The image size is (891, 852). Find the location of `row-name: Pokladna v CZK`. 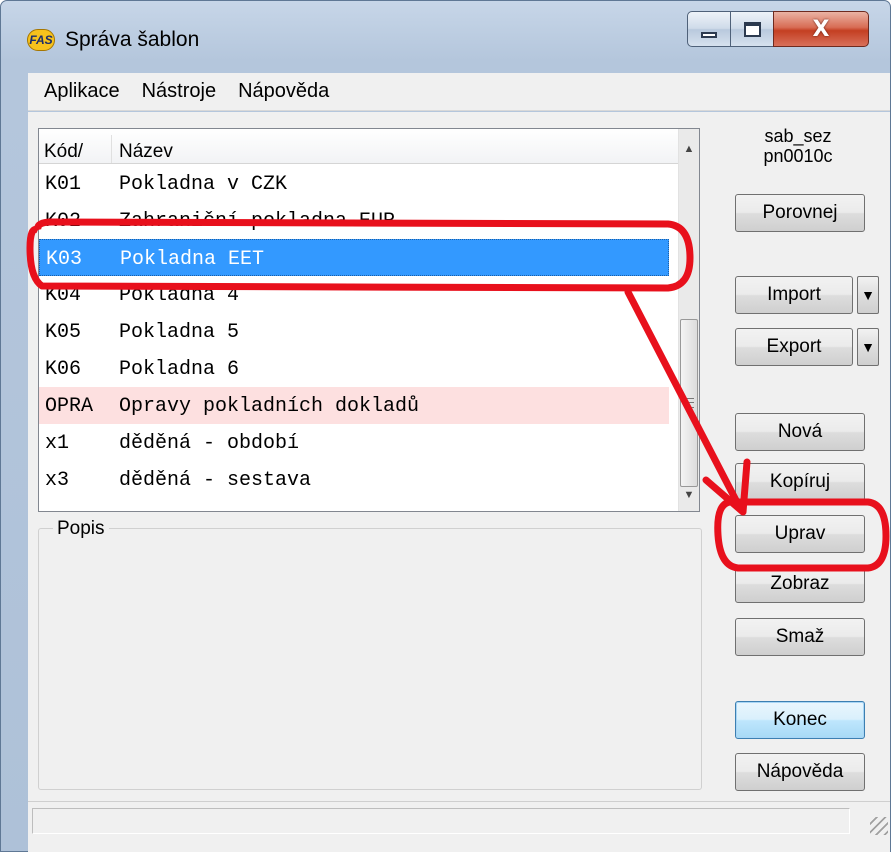

row-name: Pokladna v CZK is located at coordinates (203, 184).